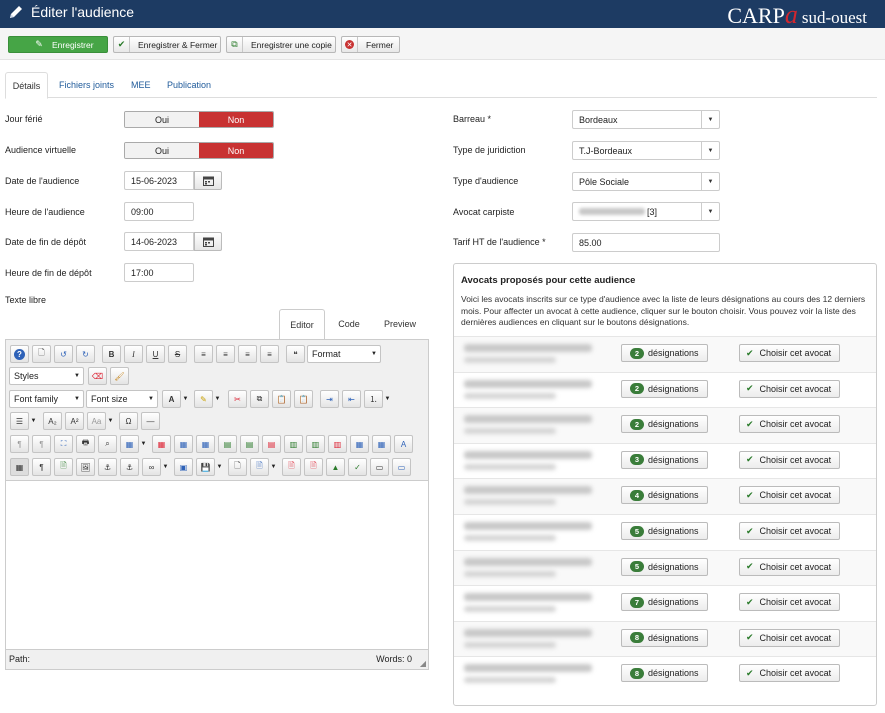 Image resolution: width=885 pixels, height=713 pixels. What do you see at coordinates (271, 444) in the screenshot?
I see `row-delete-icon: ▤` at bounding box center [271, 444].